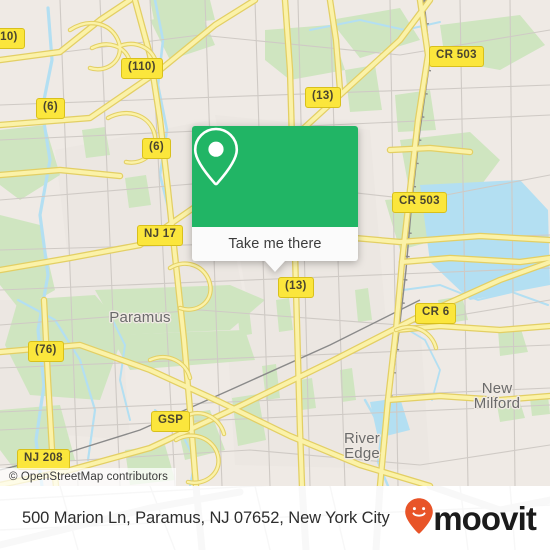 This screenshot has width=550, height=550. I want to click on road-shield-cr-6: CR 6, so click(436, 313).